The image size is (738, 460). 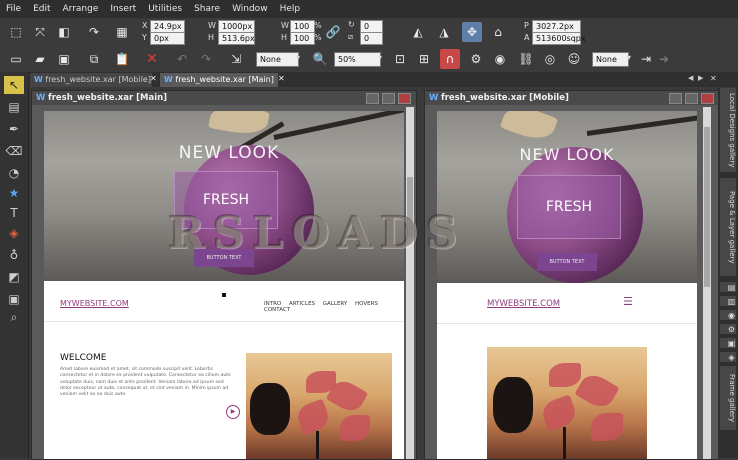 What do you see at coordinates (14, 107) in the screenshot?
I see `page-tool-icon: ▤` at bounding box center [14, 107].